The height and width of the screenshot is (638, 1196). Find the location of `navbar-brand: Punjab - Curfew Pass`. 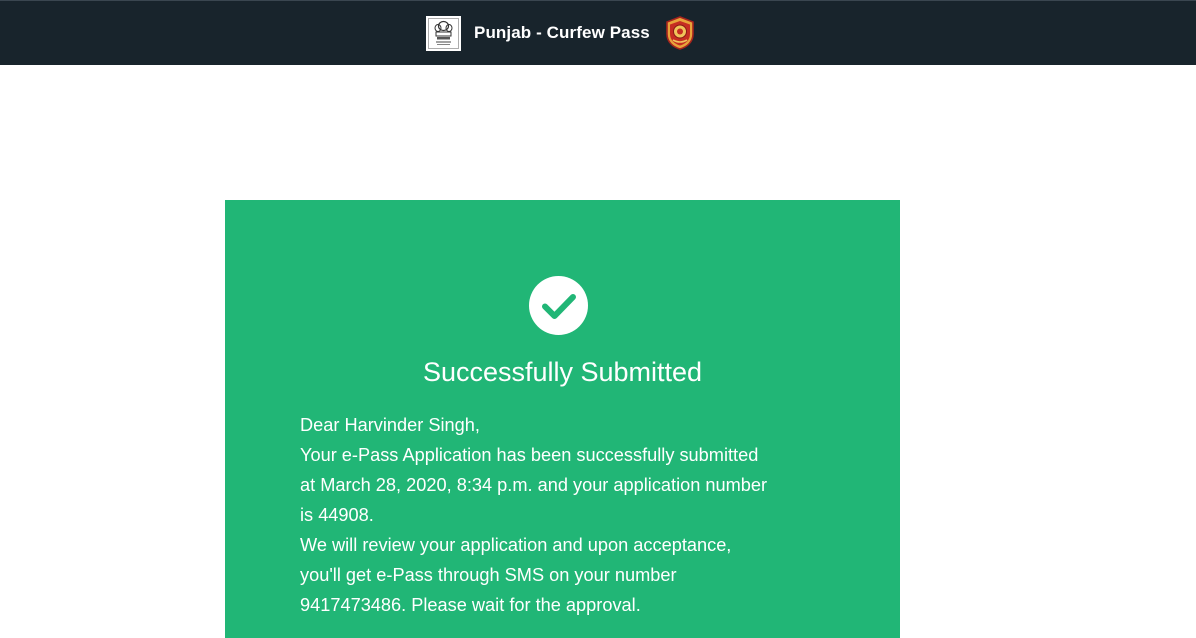

navbar-brand: Punjab - Curfew Pass is located at coordinates (562, 33).